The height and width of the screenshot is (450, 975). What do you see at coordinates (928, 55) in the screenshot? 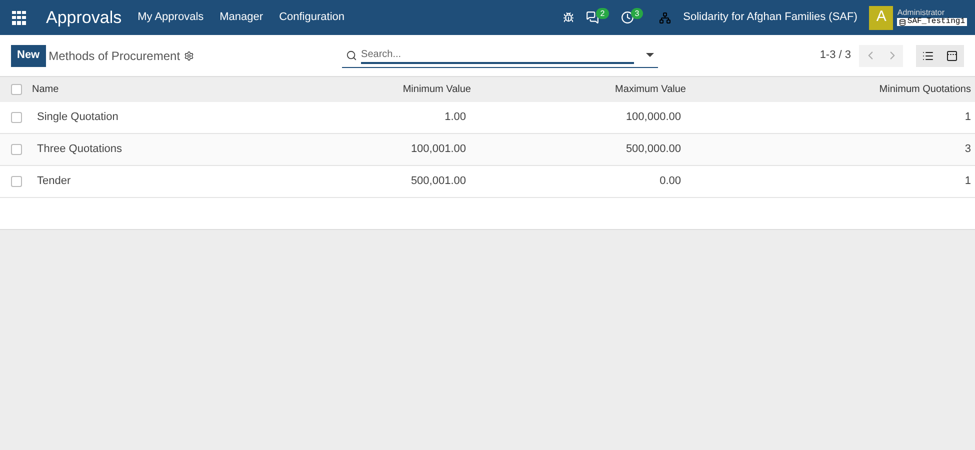
I see `list-view-button` at bounding box center [928, 55].